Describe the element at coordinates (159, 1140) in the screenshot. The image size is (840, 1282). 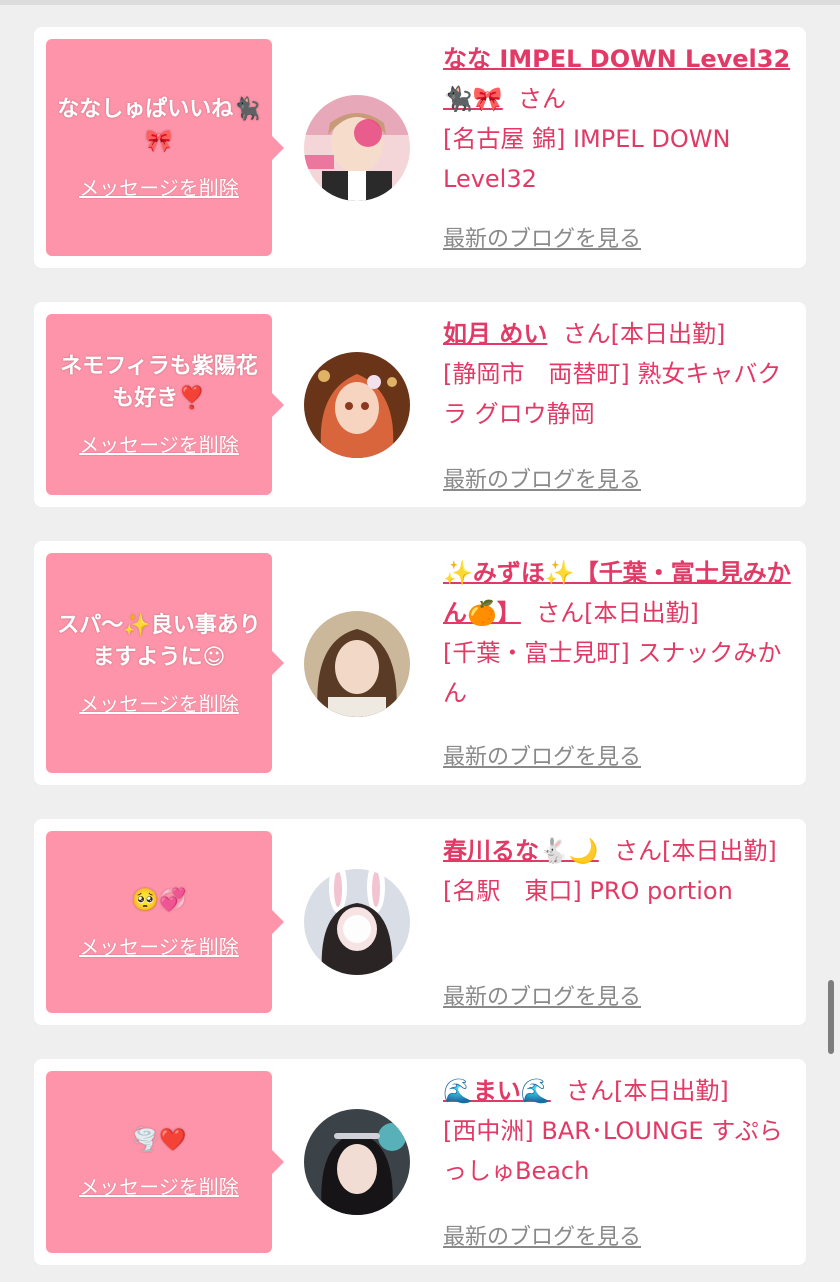
I see `message-text: 🌪️❤️` at that location.